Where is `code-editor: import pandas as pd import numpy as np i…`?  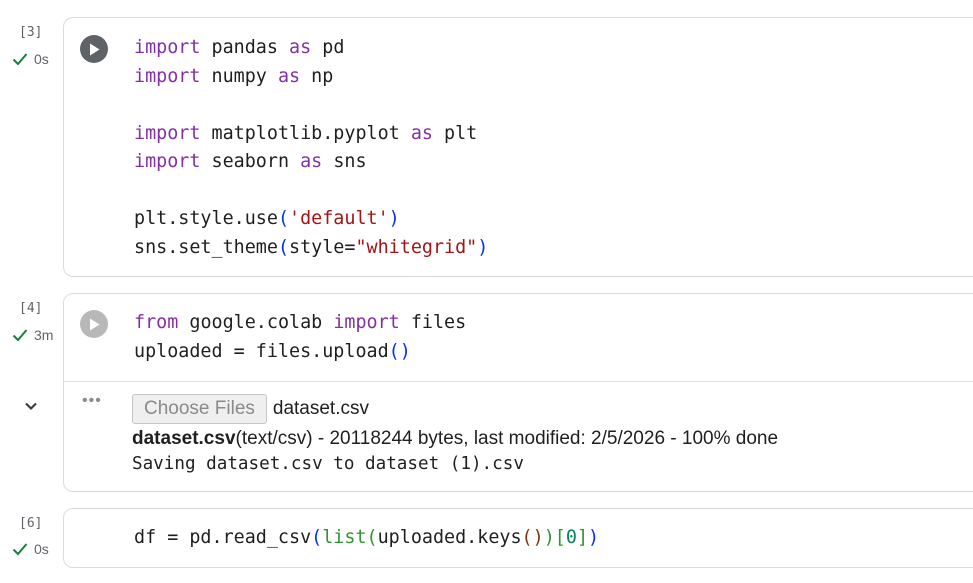
code-editor: import pandas as pd import numpy as np i… is located at coordinates (311, 148).